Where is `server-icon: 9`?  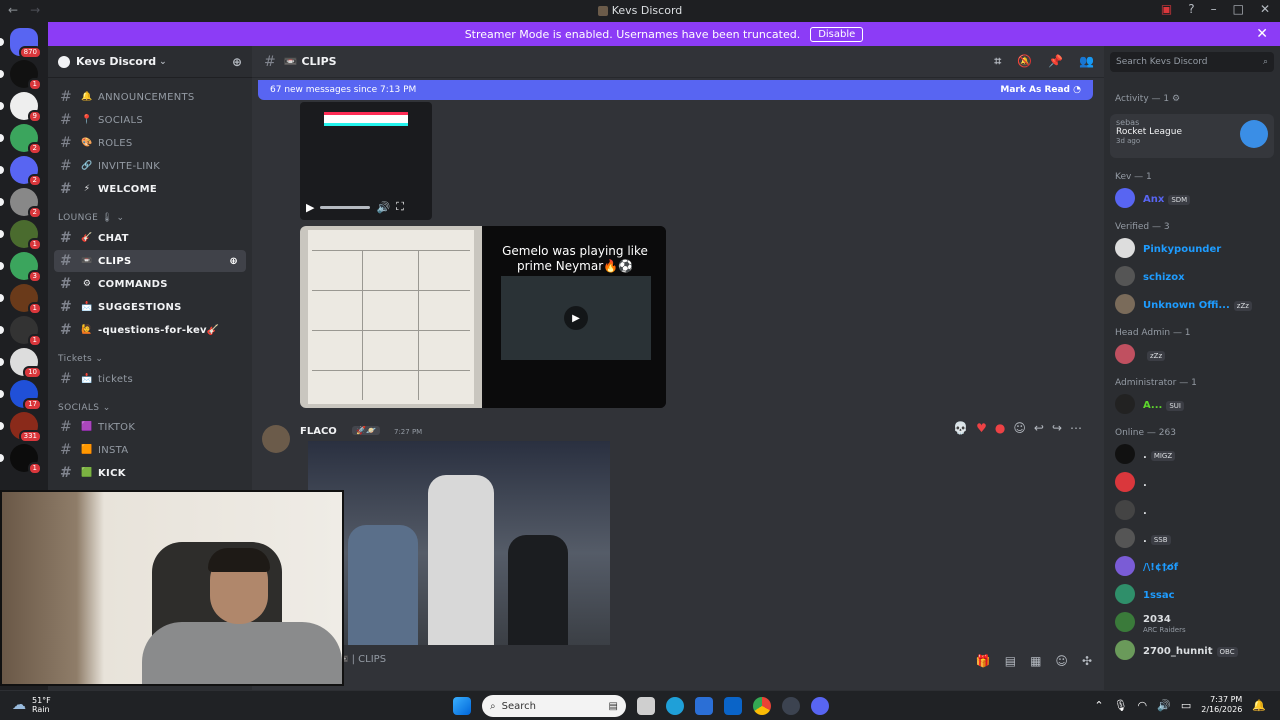
server-icon: 9 is located at coordinates (21, 107).